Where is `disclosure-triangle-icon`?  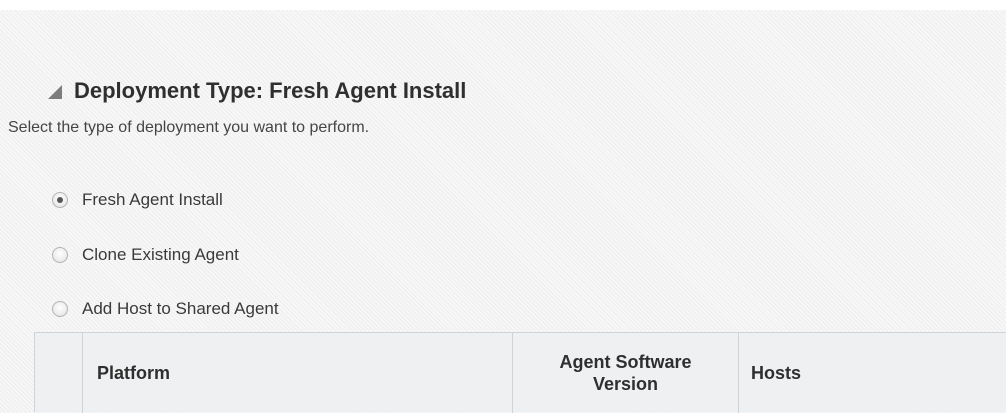
disclosure-triangle-icon is located at coordinates (55, 92).